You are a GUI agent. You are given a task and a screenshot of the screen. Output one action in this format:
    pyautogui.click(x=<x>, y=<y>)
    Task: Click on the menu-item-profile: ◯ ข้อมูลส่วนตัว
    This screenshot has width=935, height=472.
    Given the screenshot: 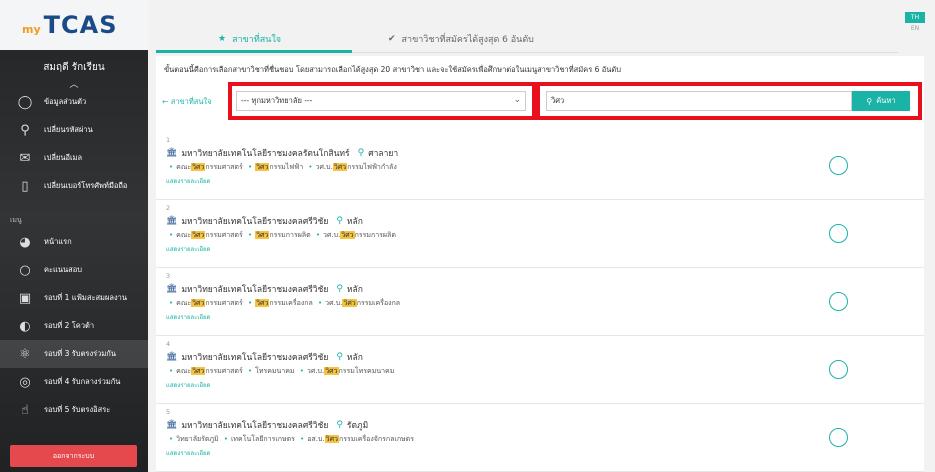 What is the action you would take?
    pyautogui.click(x=74, y=102)
    